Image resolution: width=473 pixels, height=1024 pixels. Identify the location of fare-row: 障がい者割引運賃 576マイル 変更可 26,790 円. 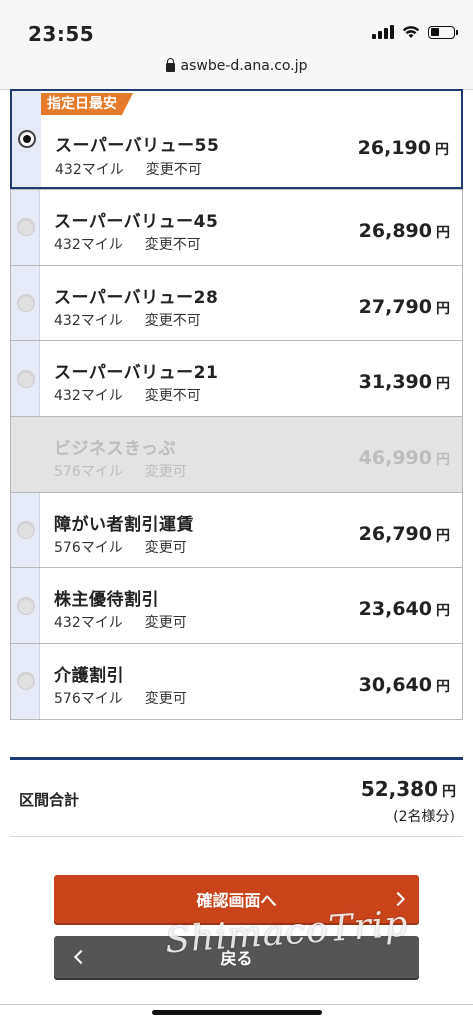
(236, 529).